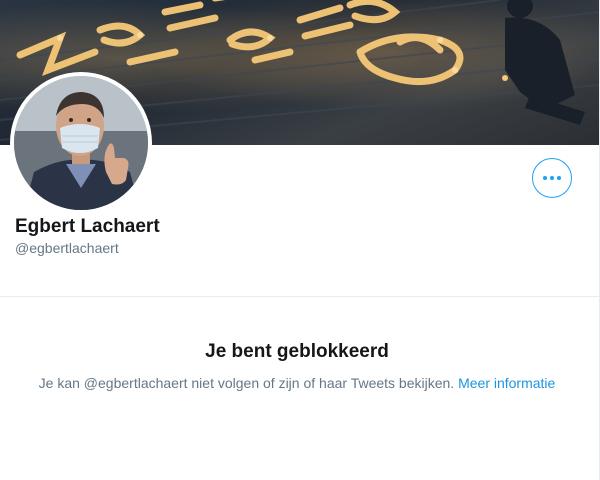 This screenshot has height=480, width=600. I want to click on profile-avatar, so click(81, 143).